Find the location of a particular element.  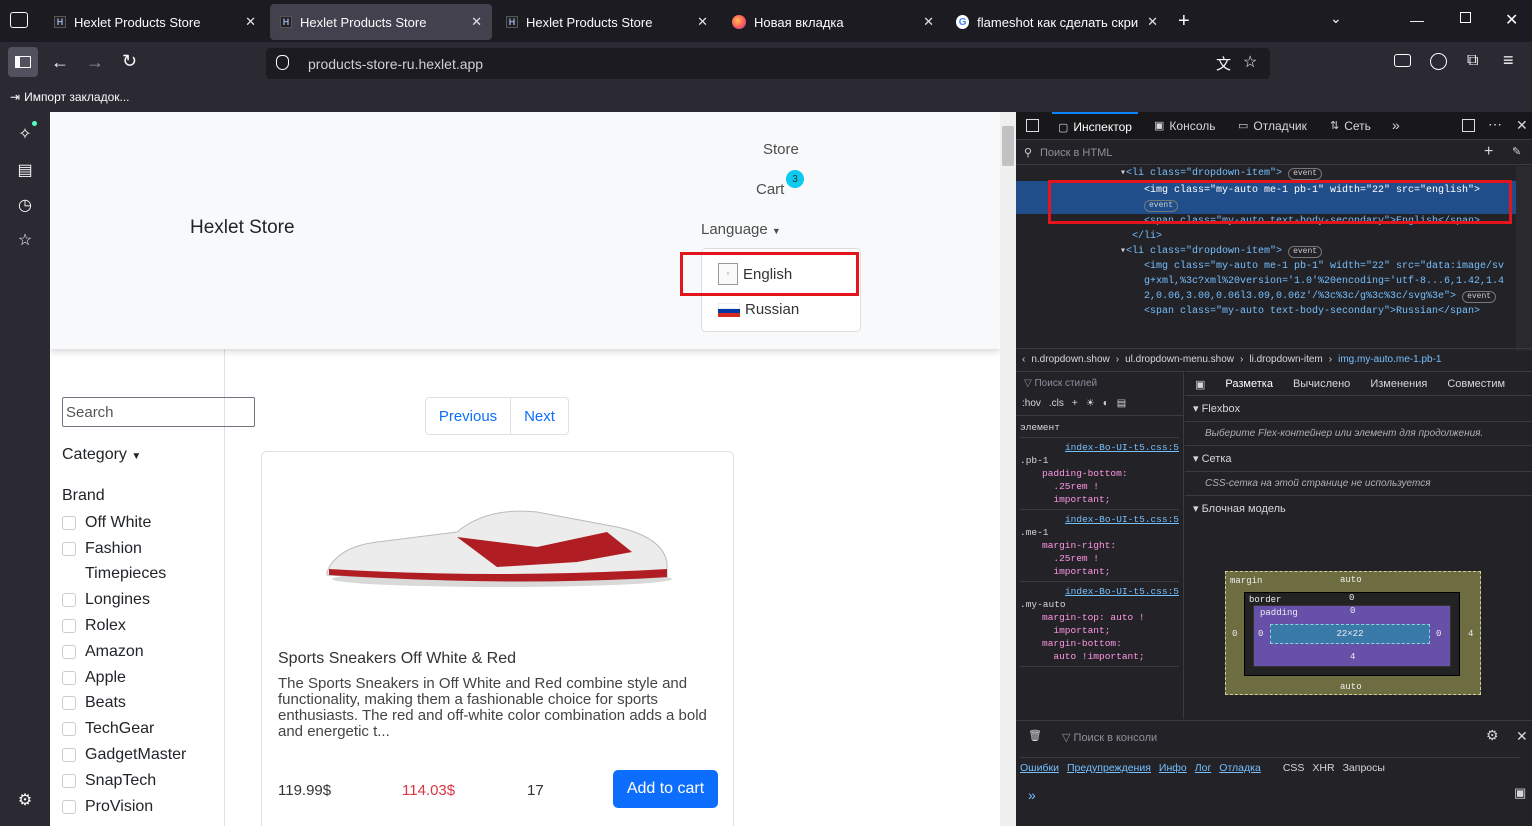

event-badge: event is located at coordinates (1305, 252).